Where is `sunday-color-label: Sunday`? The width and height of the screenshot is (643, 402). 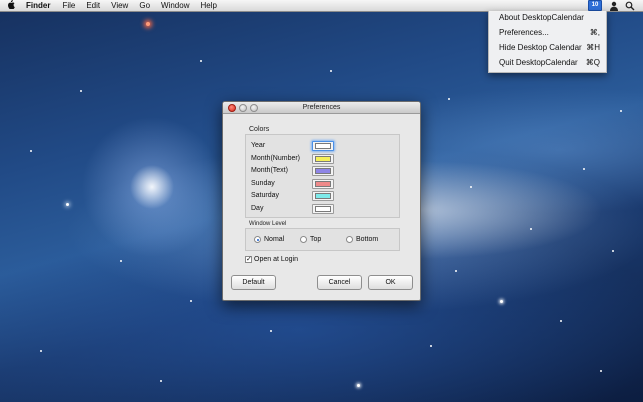 sunday-color-label: Sunday is located at coordinates (263, 183).